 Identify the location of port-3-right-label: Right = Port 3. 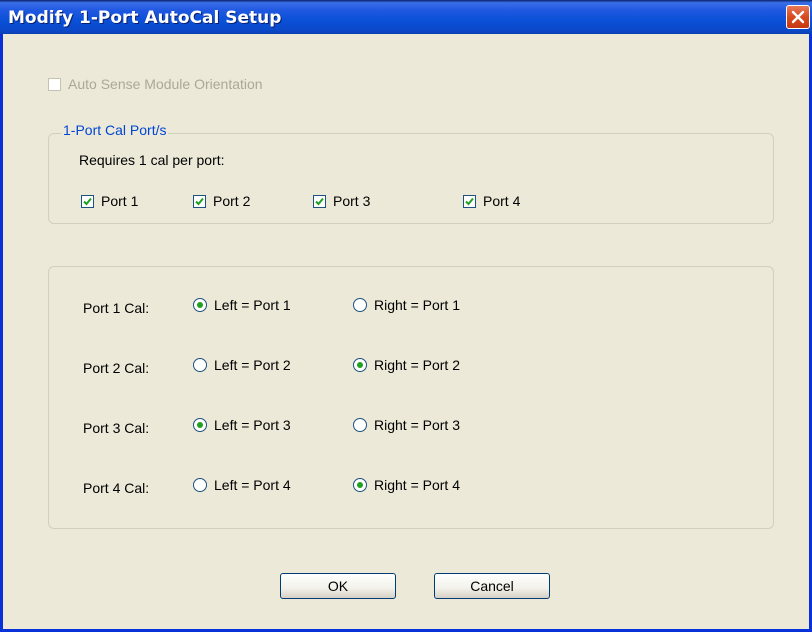
(417, 425).